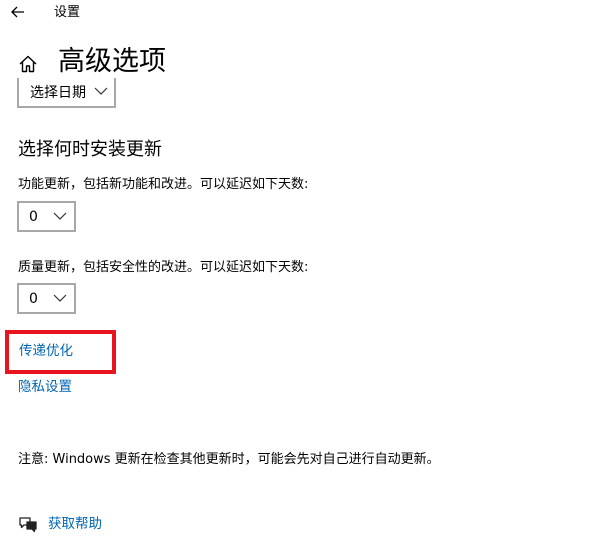 This screenshot has height=538, width=600. What do you see at coordinates (90, 149) in the screenshot?
I see `install-time-heading: 选择何时安装更新` at bounding box center [90, 149].